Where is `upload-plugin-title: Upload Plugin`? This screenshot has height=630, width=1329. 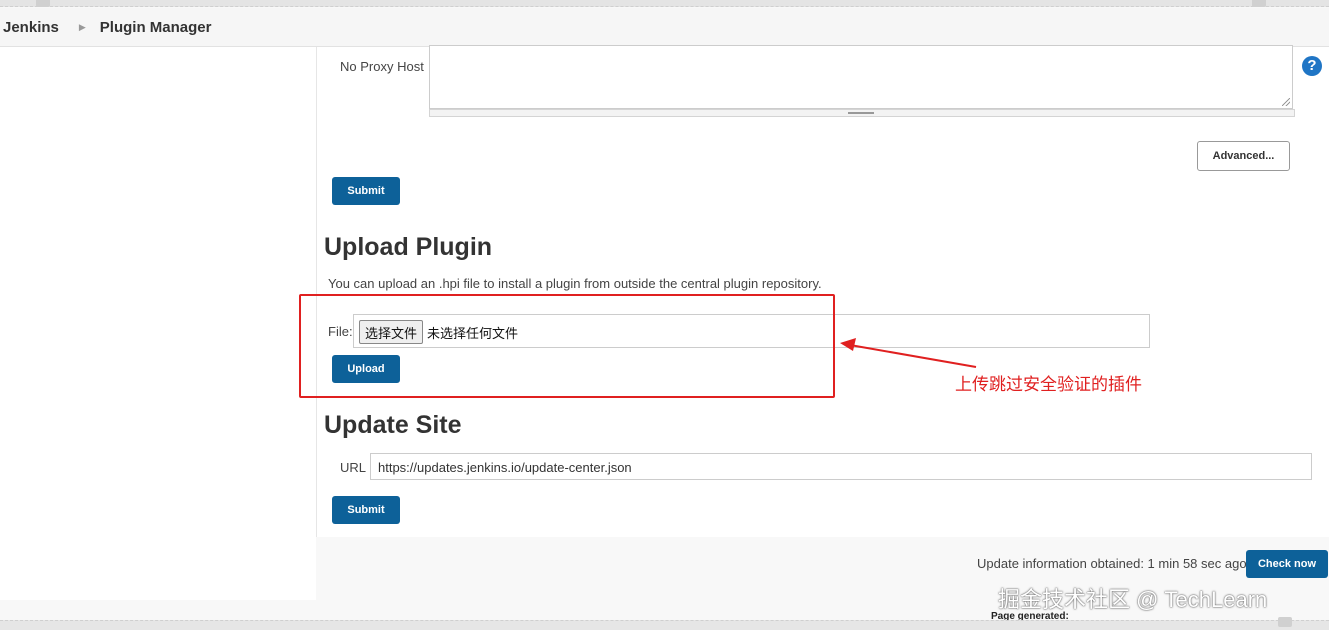
upload-plugin-title: Upload Plugin is located at coordinates (408, 247).